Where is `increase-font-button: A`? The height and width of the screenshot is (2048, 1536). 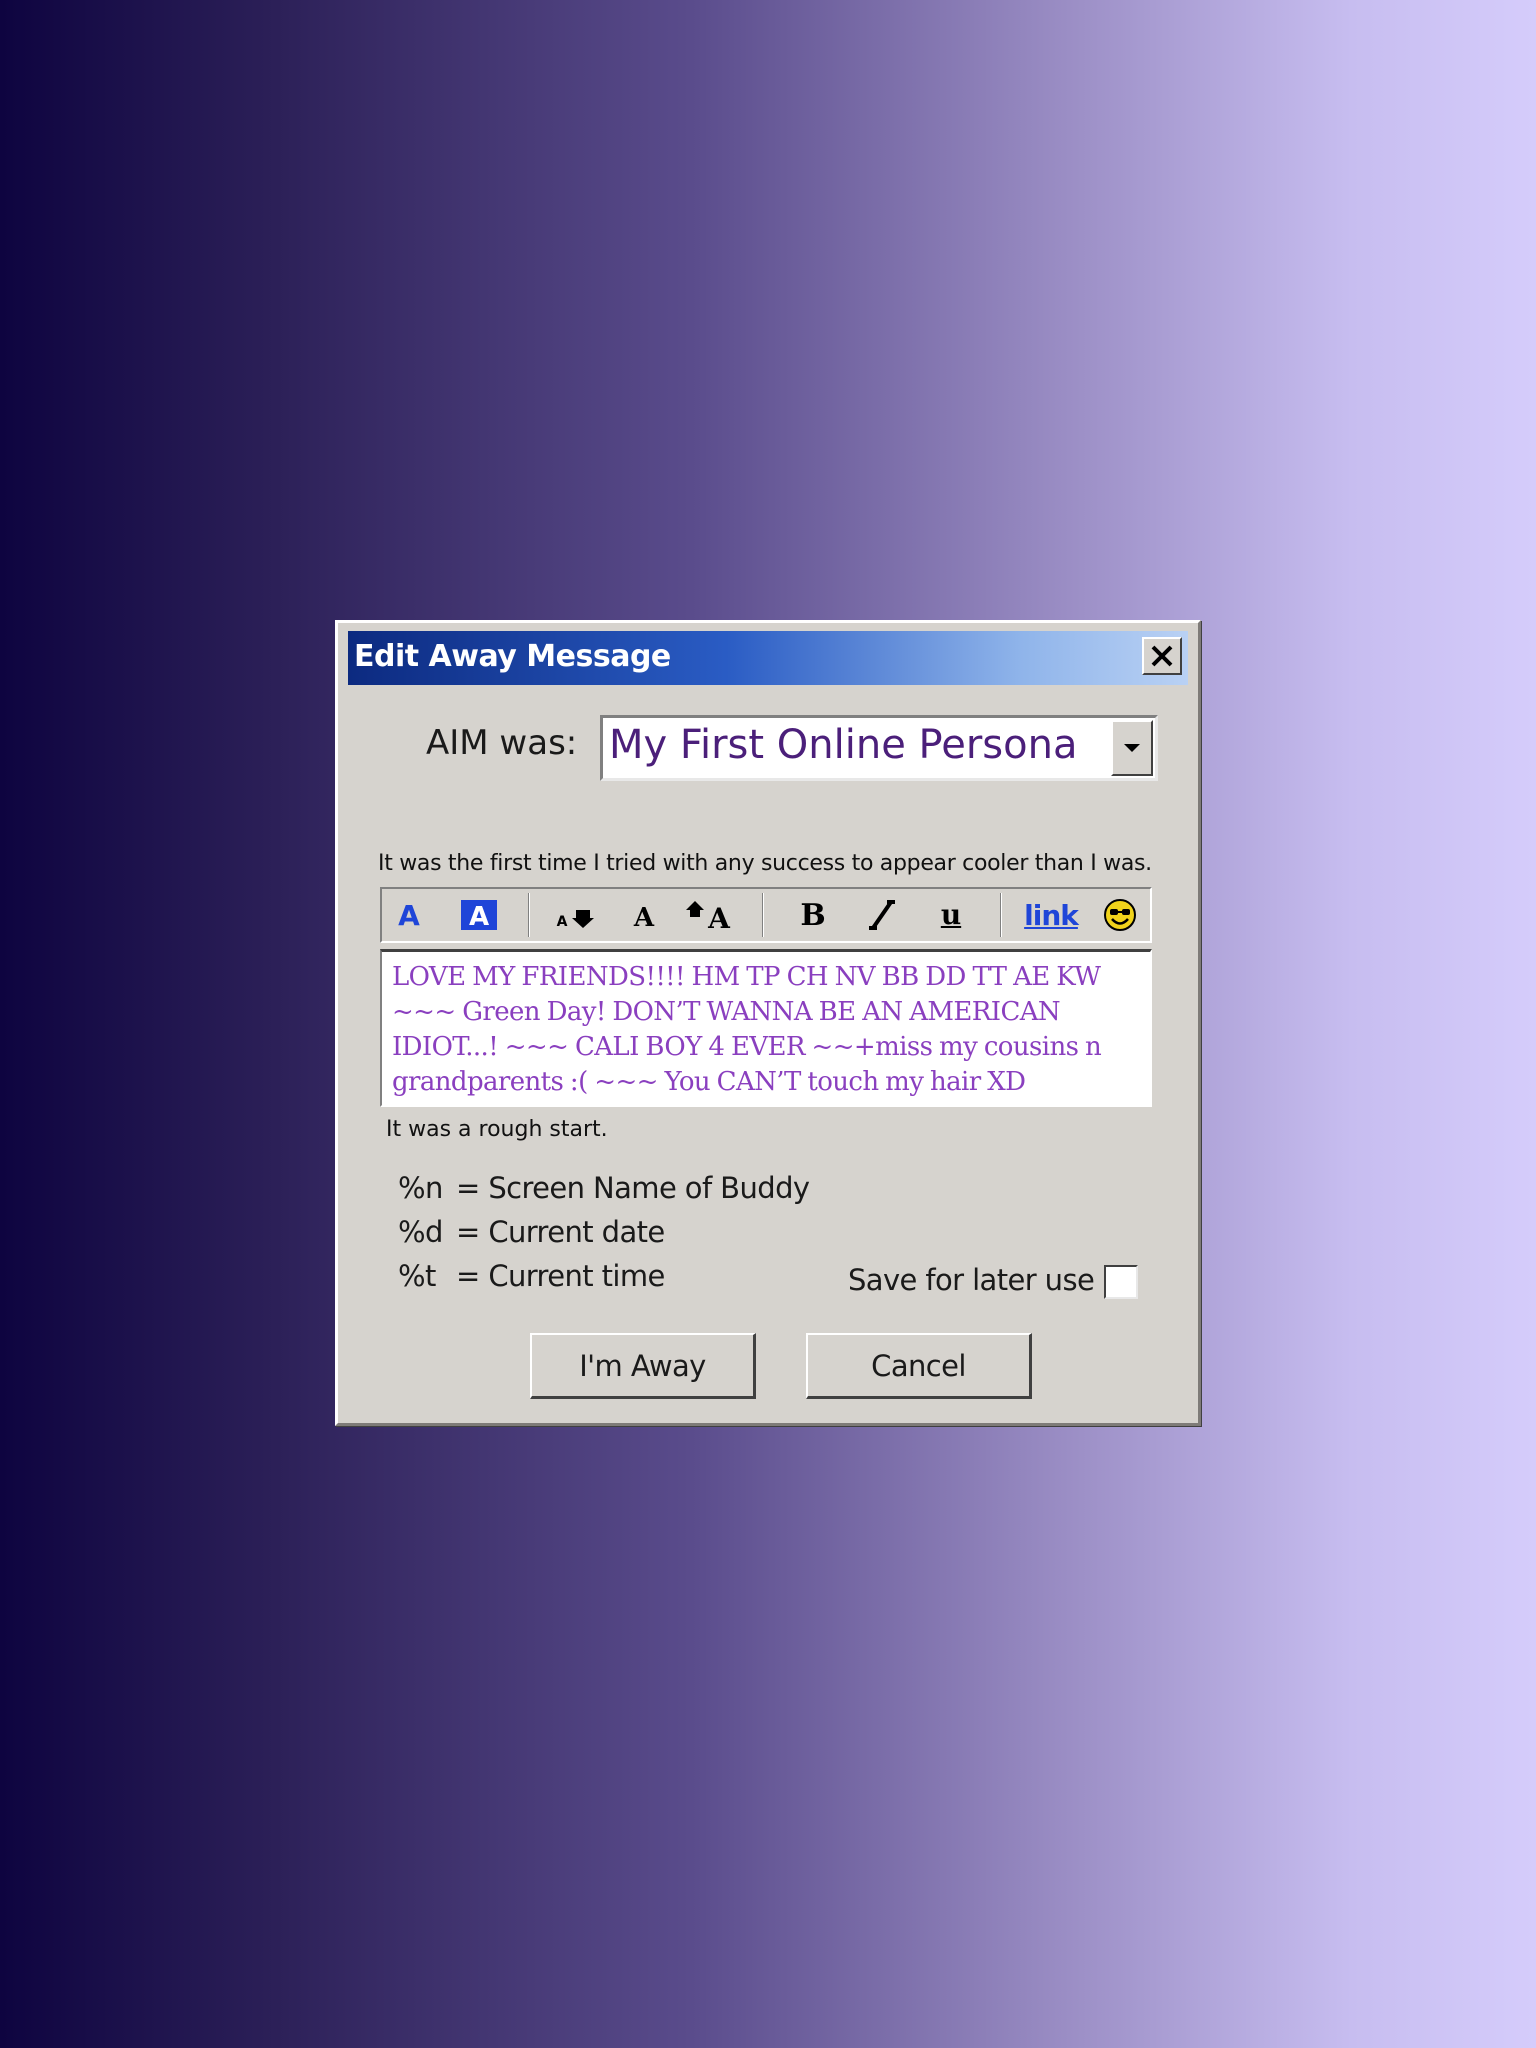 increase-font-button: A is located at coordinates (711, 915).